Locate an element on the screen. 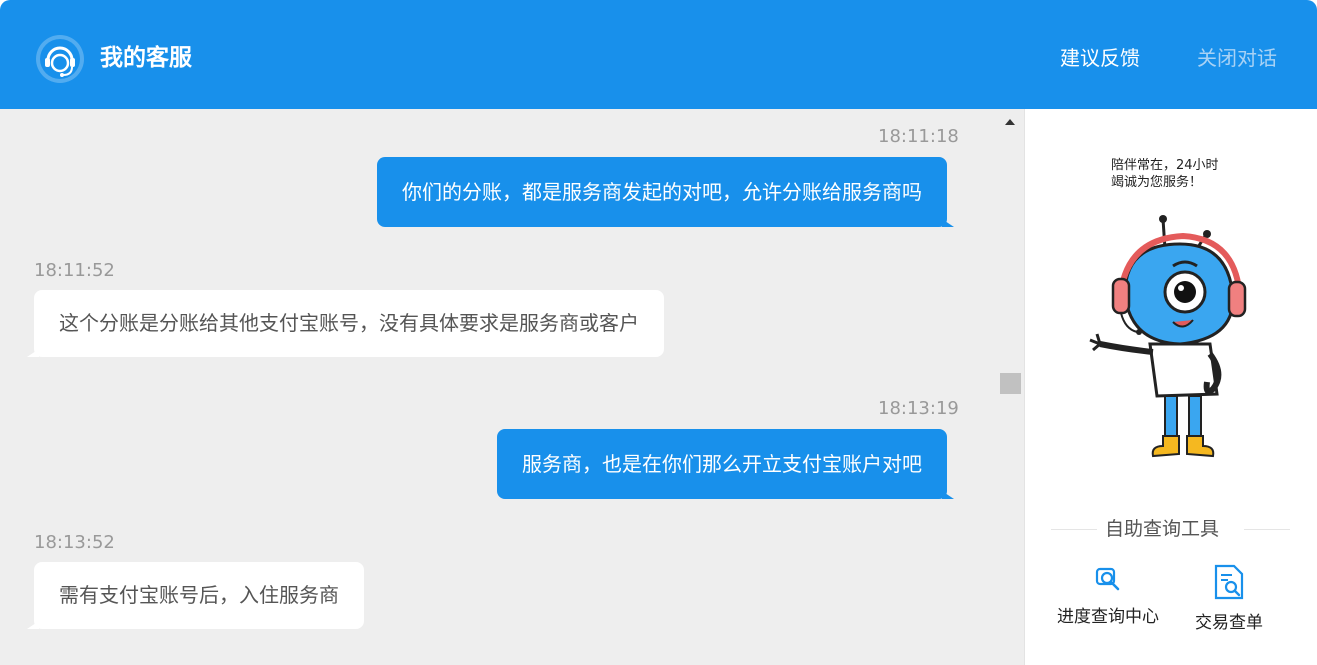 The height and width of the screenshot is (665, 1317). tool-label: 交易查单 is located at coordinates (1229, 623).